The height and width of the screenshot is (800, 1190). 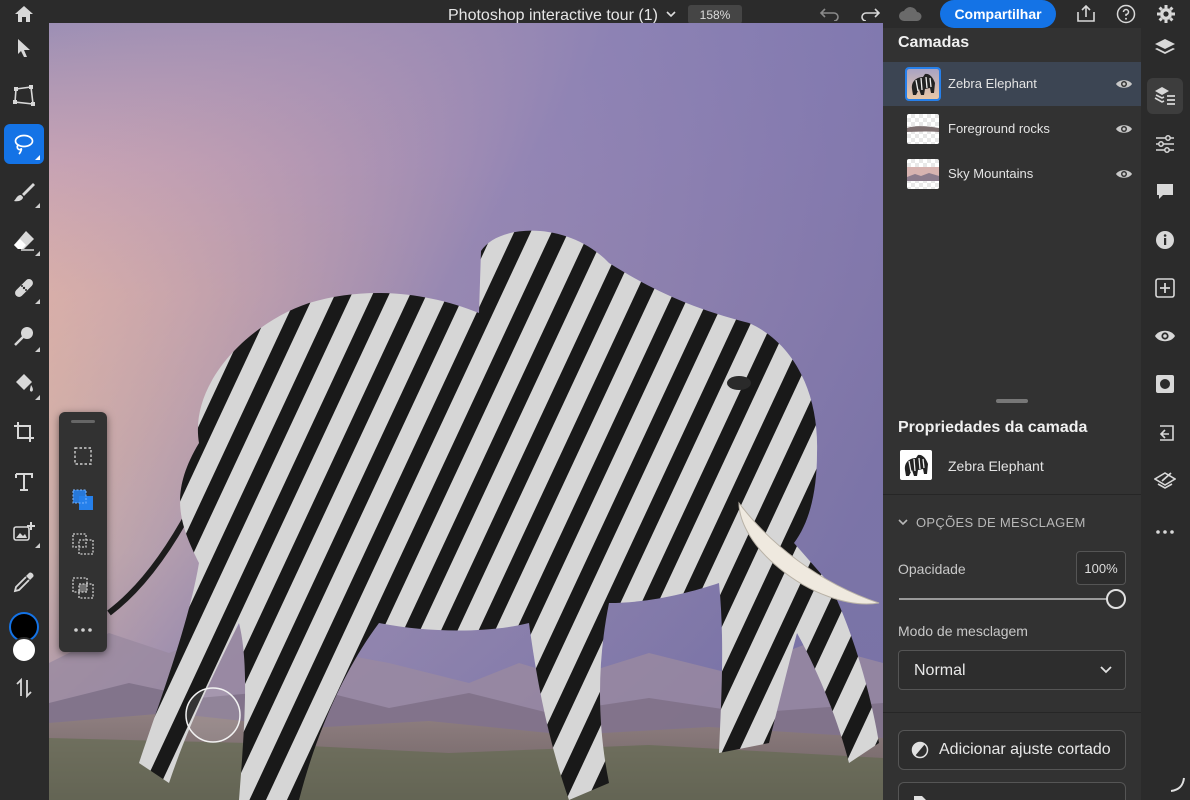 What do you see at coordinates (916, 465) in the screenshot?
I see `properties-layer-thumbnail` at bounding box center [916, 465].